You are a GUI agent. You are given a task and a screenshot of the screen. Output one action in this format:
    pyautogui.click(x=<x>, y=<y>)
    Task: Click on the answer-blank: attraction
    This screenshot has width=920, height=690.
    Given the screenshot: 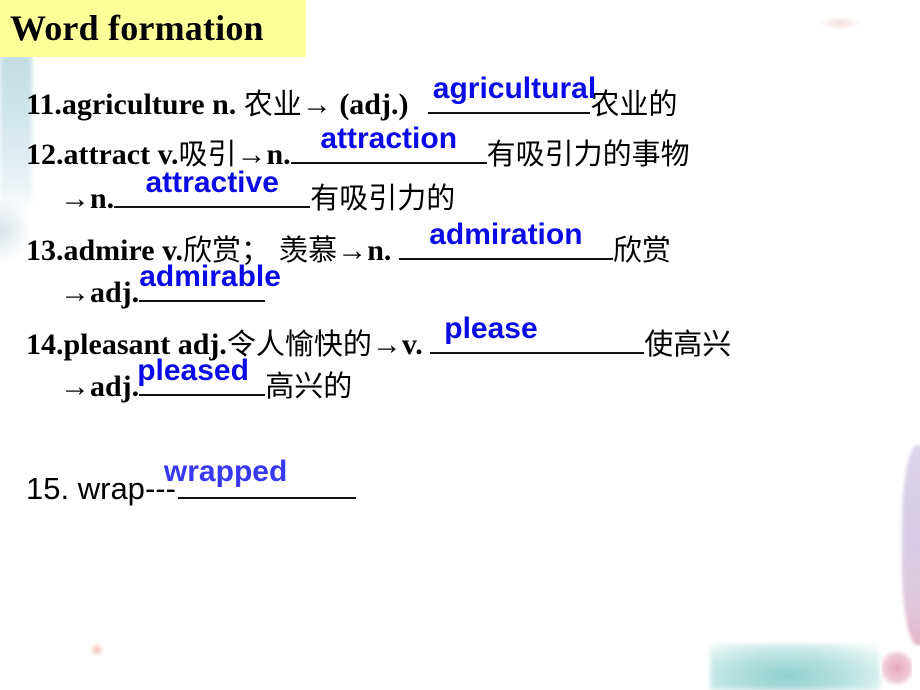 What is the action you would take?
    pyautogui.click(x=388, y=144)
    